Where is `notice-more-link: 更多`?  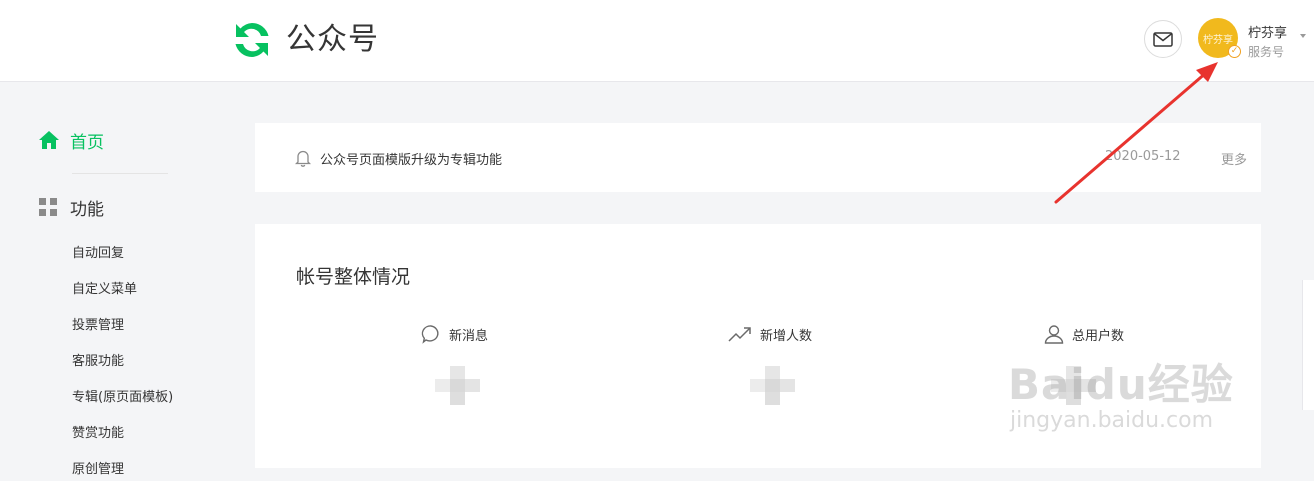 notice-more-link: 更多 is located at coordinates (1234, 158).